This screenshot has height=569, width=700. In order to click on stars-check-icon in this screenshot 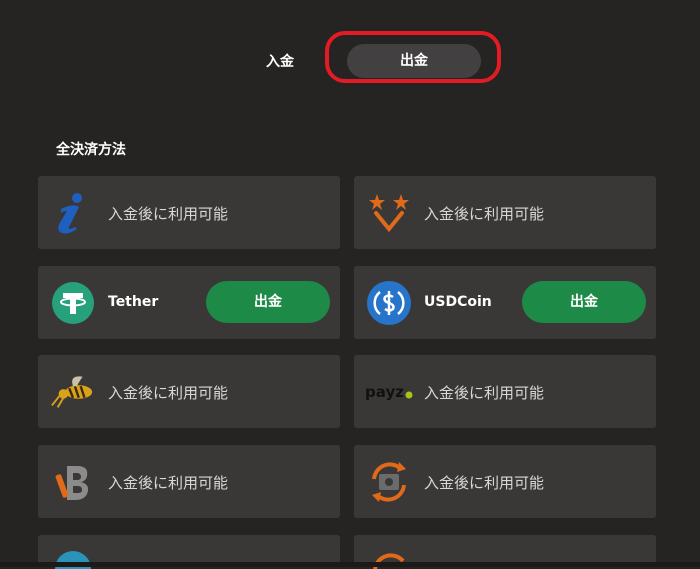, I will do `click(389, 213)`.